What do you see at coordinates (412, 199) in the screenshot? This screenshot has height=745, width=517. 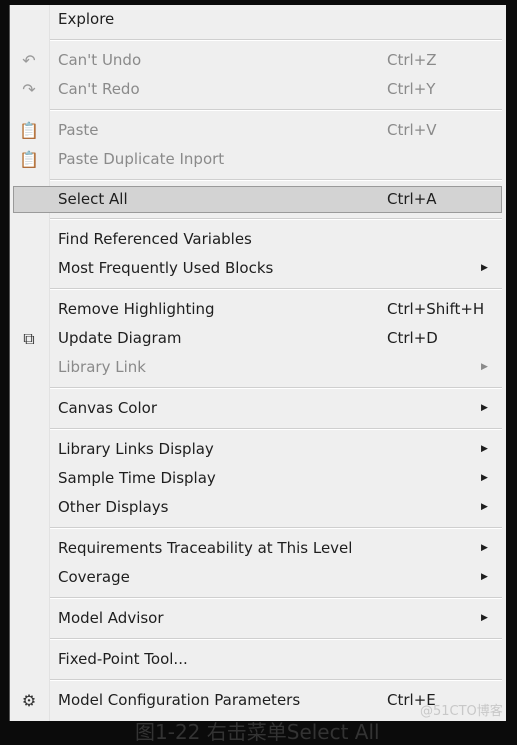 I see `shortcut-label: Ctrl+A` at bounding box center [412, 199].